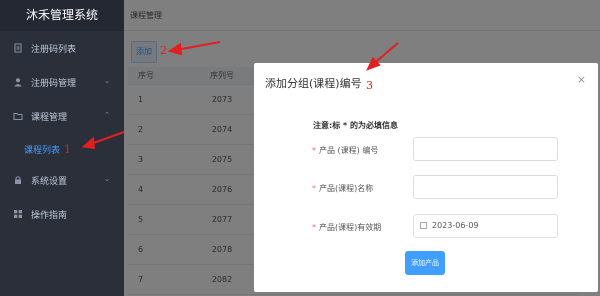 Image resolution: width=600 pixels, height=296 pixels. What do you see at coordinates (54, 83) in the screenshot?
I see `sidebar-item-label: 注册码管理` at bounding box center [54, 83].